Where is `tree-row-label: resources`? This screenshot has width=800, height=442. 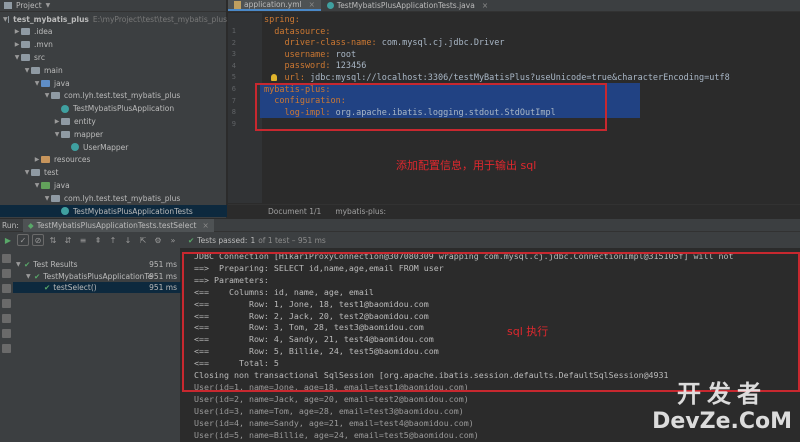
tree-row-label: resources is located at coordinates (72, 160).